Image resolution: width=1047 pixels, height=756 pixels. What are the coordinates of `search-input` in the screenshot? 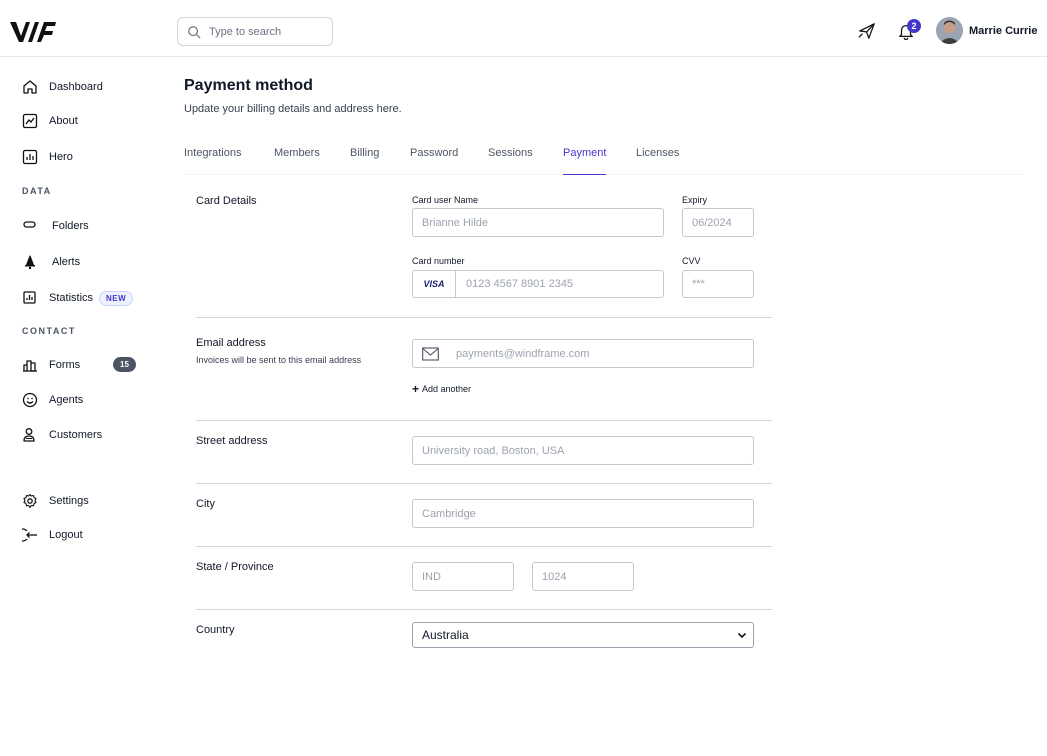 It's located at (266, 31).